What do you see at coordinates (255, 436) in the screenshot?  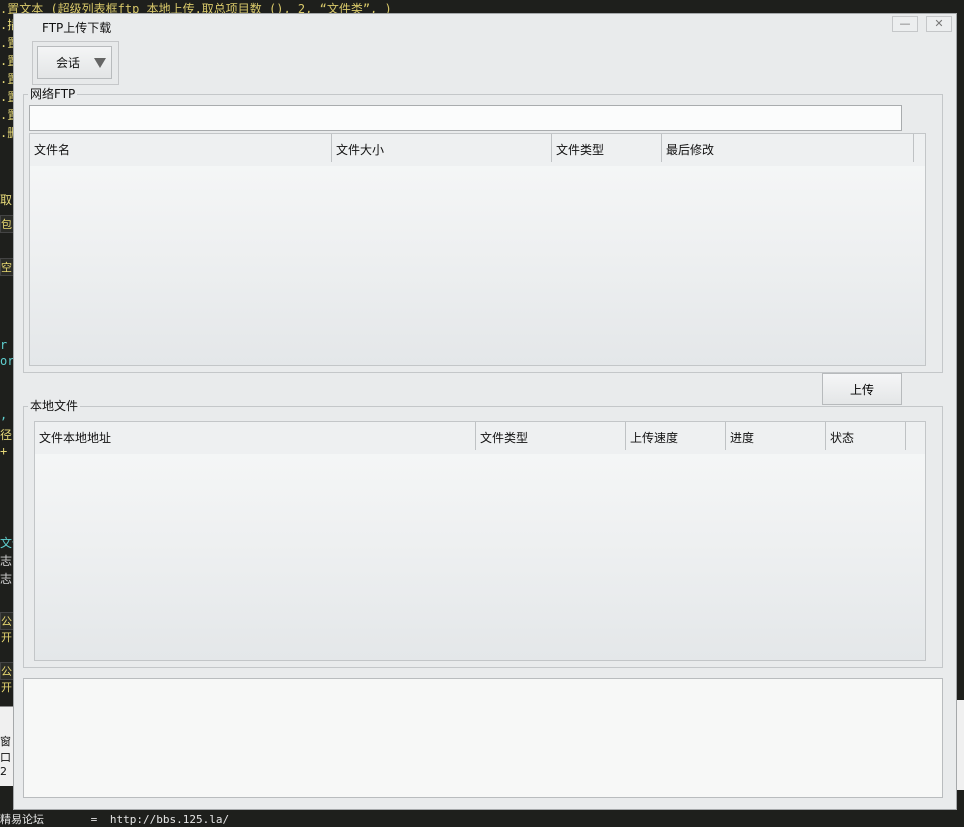 I see `column-header-local-path: 文件本地地址` at bounding box center [255, 436].